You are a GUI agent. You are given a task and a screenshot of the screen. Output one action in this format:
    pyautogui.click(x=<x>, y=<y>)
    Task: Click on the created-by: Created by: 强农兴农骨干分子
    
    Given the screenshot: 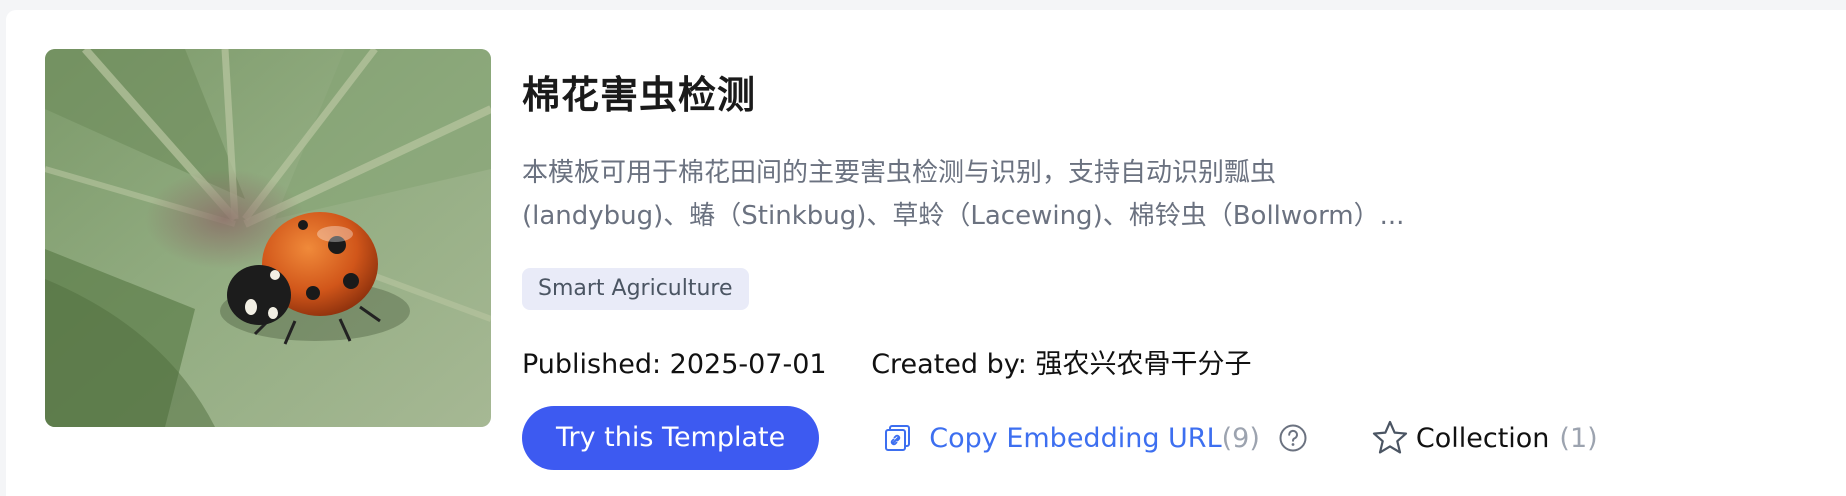 What is the action you would take?
    pyautogui.click(x=1061, y=364)
    